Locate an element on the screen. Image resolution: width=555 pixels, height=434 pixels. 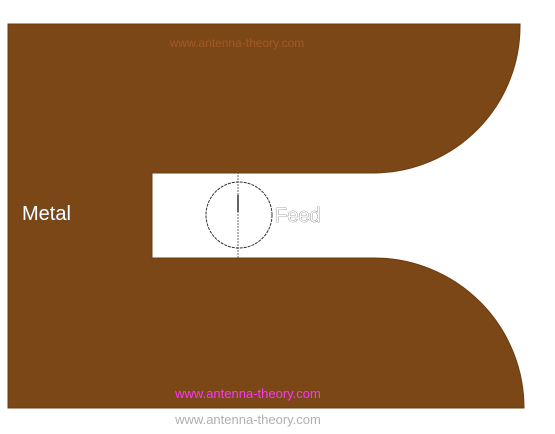
watermark-top: www.antenna-theory.com is located at coordinates (237, 43).